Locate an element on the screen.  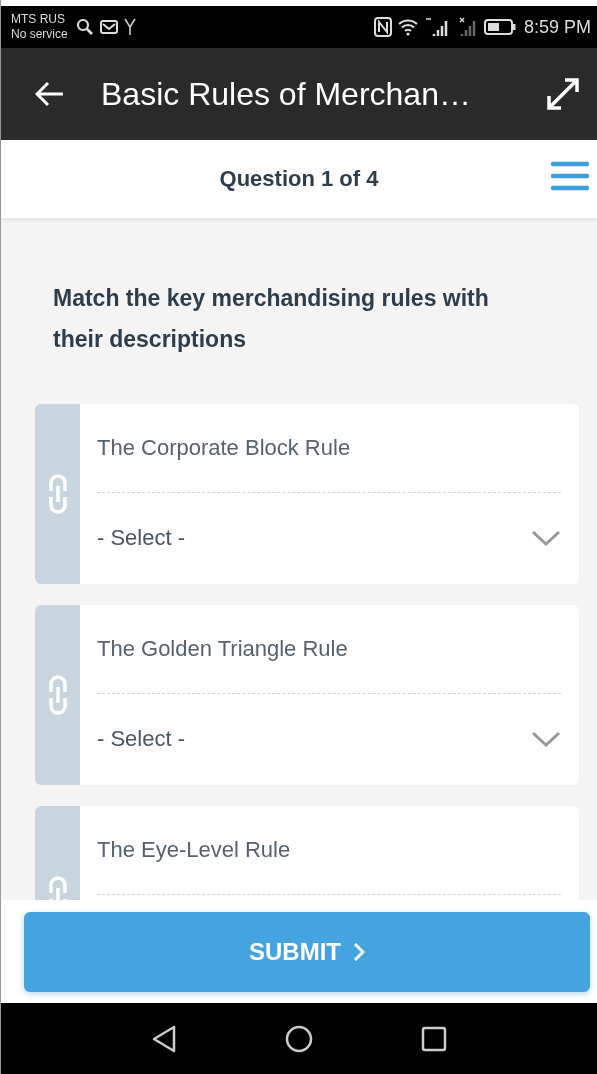
service-status: No service is located at coordinates (39, 34).